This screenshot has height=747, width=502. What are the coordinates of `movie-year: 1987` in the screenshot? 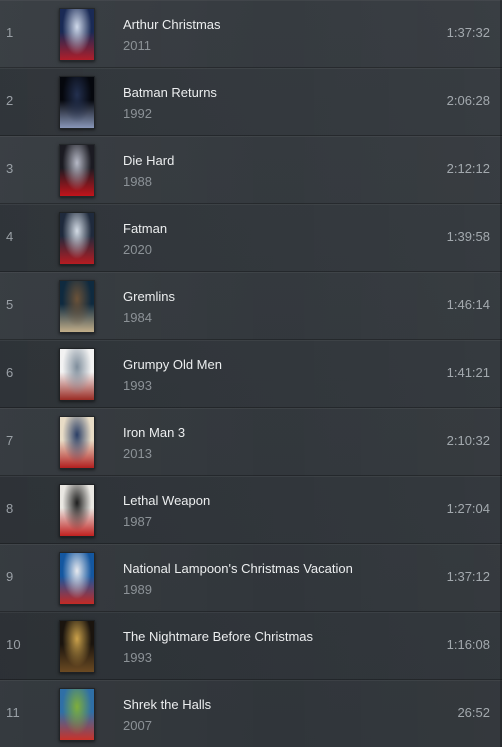 It's located at (137, 521).